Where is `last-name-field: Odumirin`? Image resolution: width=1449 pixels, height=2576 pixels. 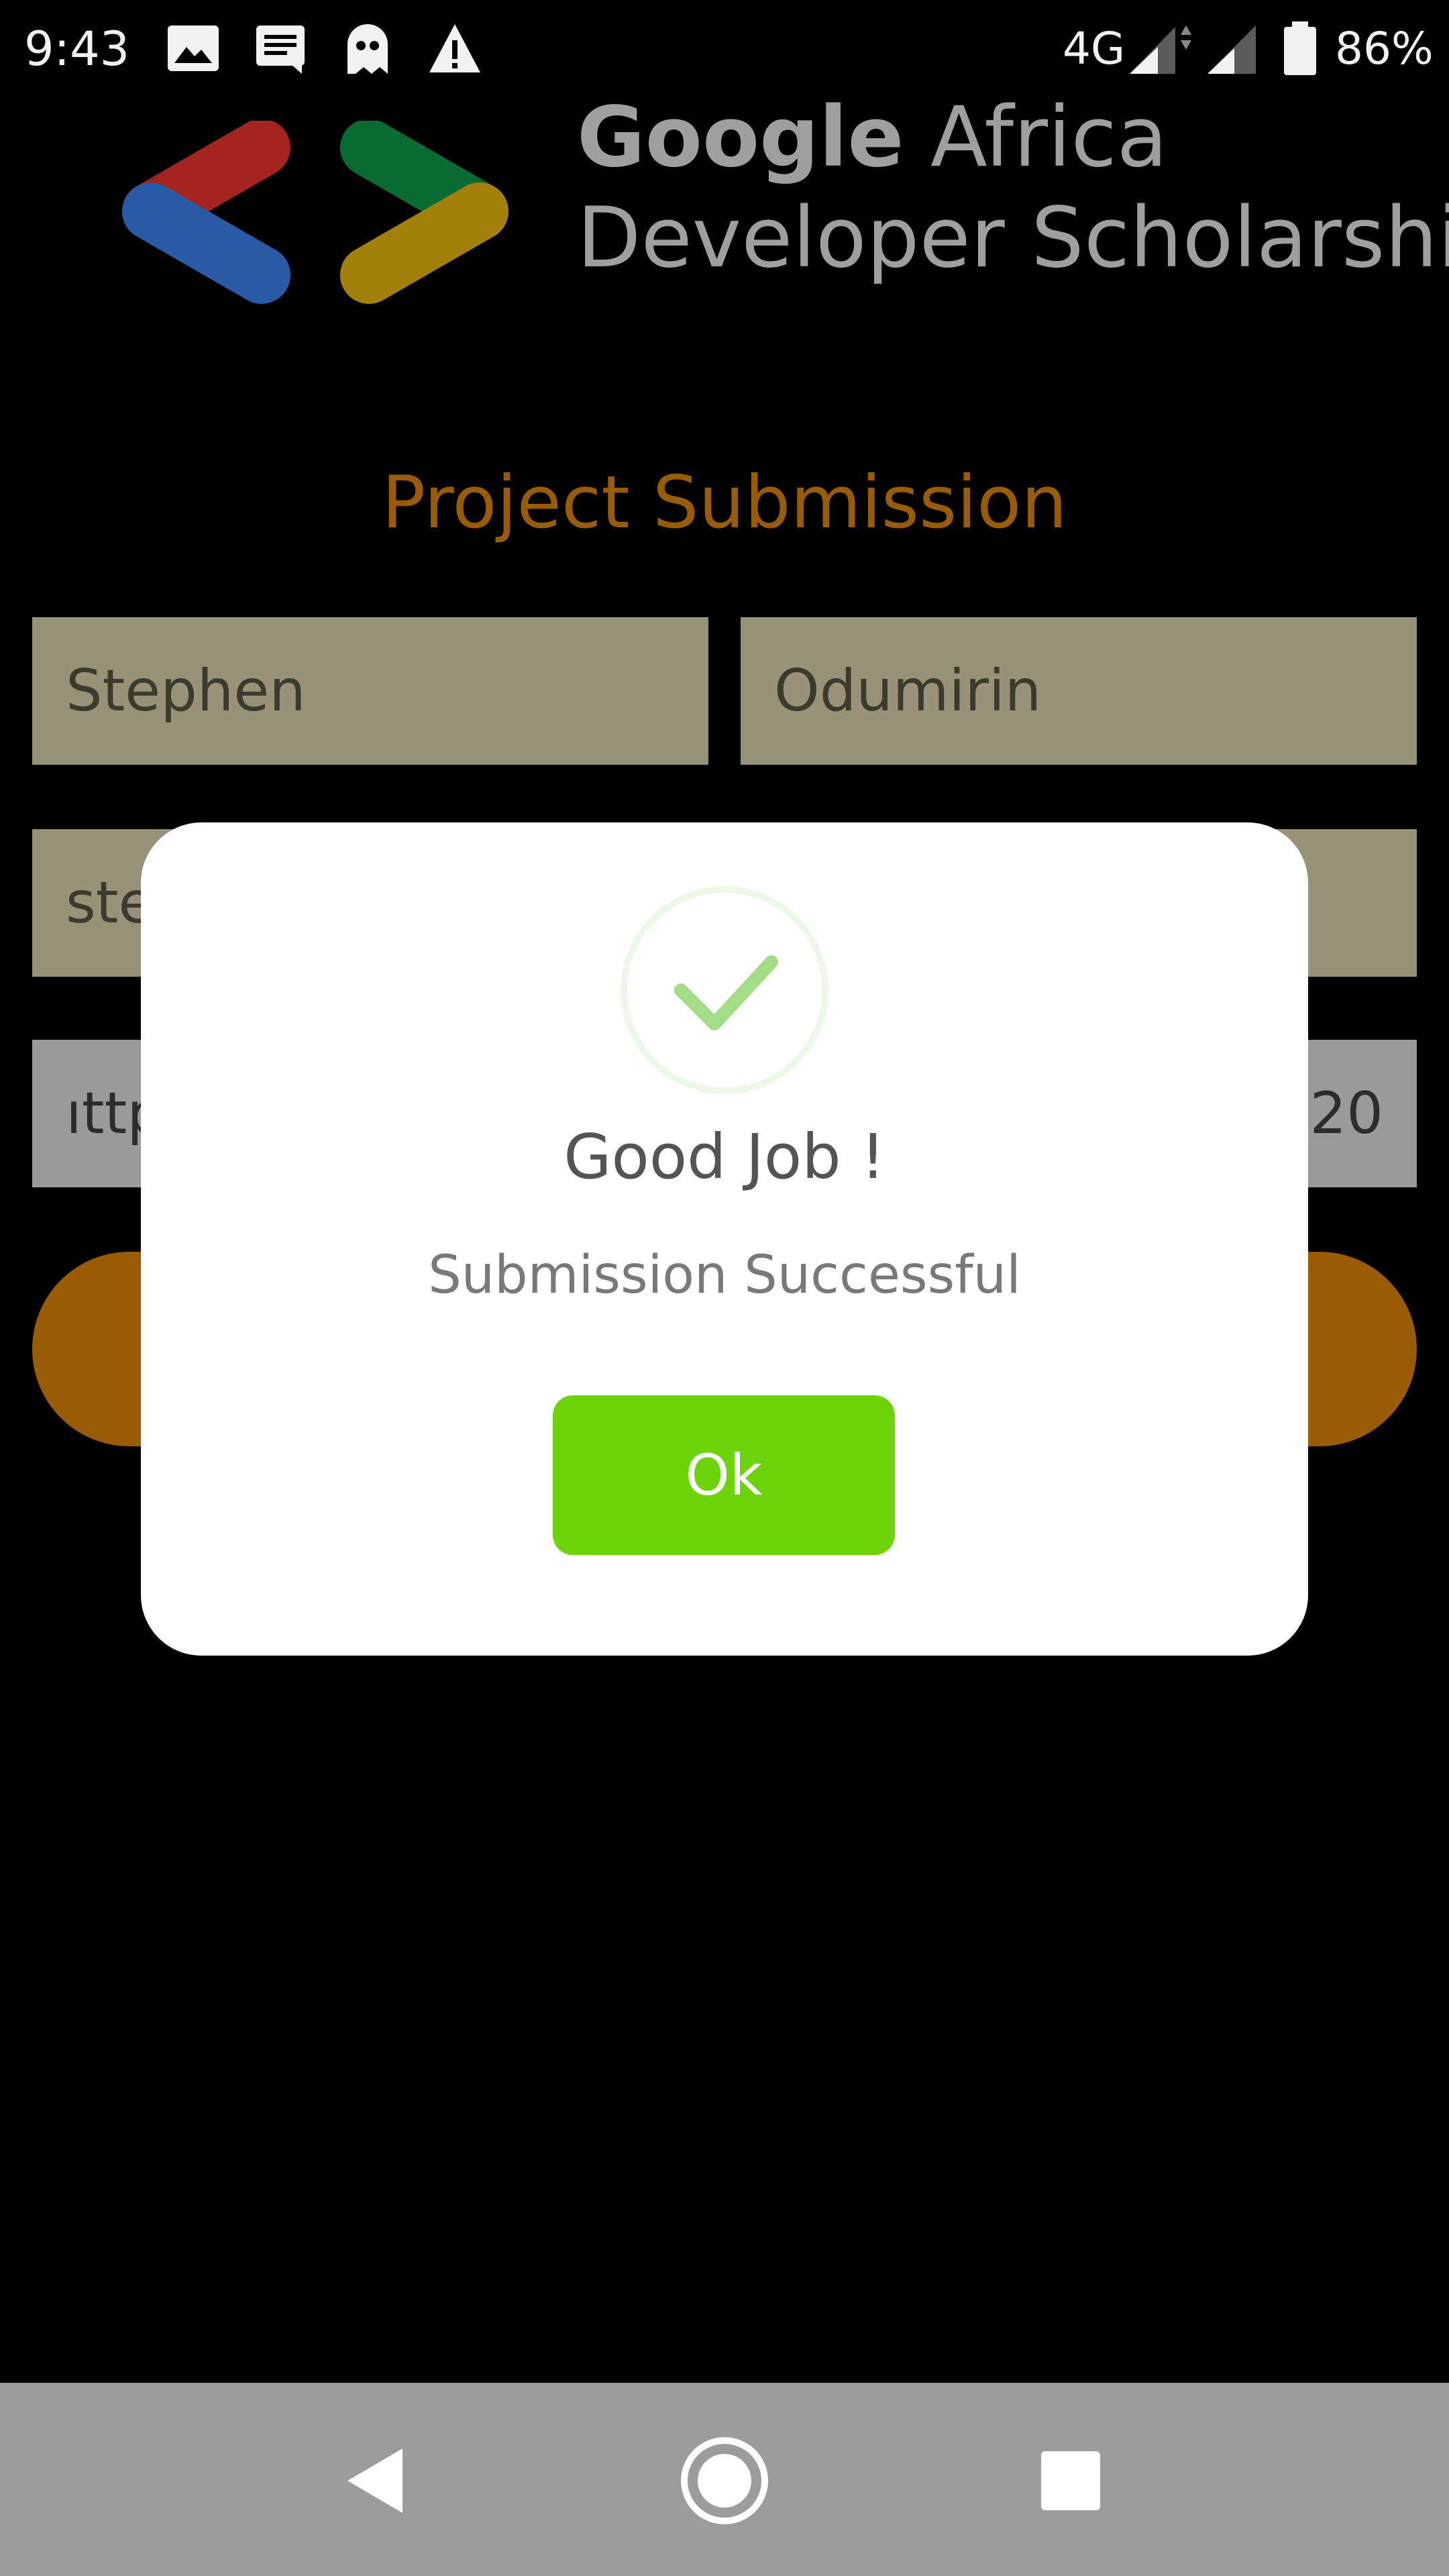 last-name-field: Odumirin is located at coordinates (1079, 691).